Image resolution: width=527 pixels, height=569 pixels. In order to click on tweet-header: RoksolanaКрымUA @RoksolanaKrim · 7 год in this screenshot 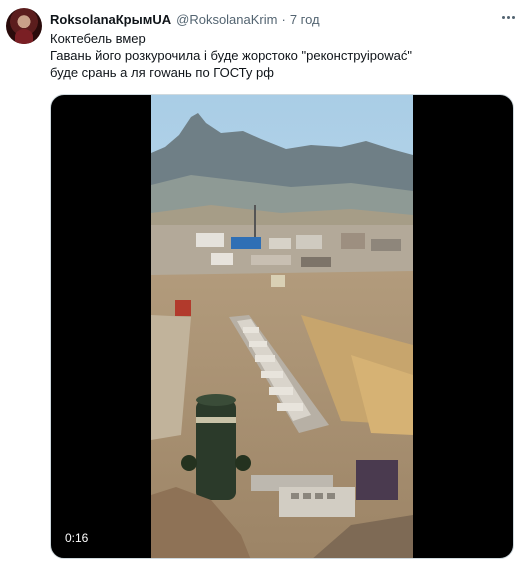, I will do `click(185, 19)`.